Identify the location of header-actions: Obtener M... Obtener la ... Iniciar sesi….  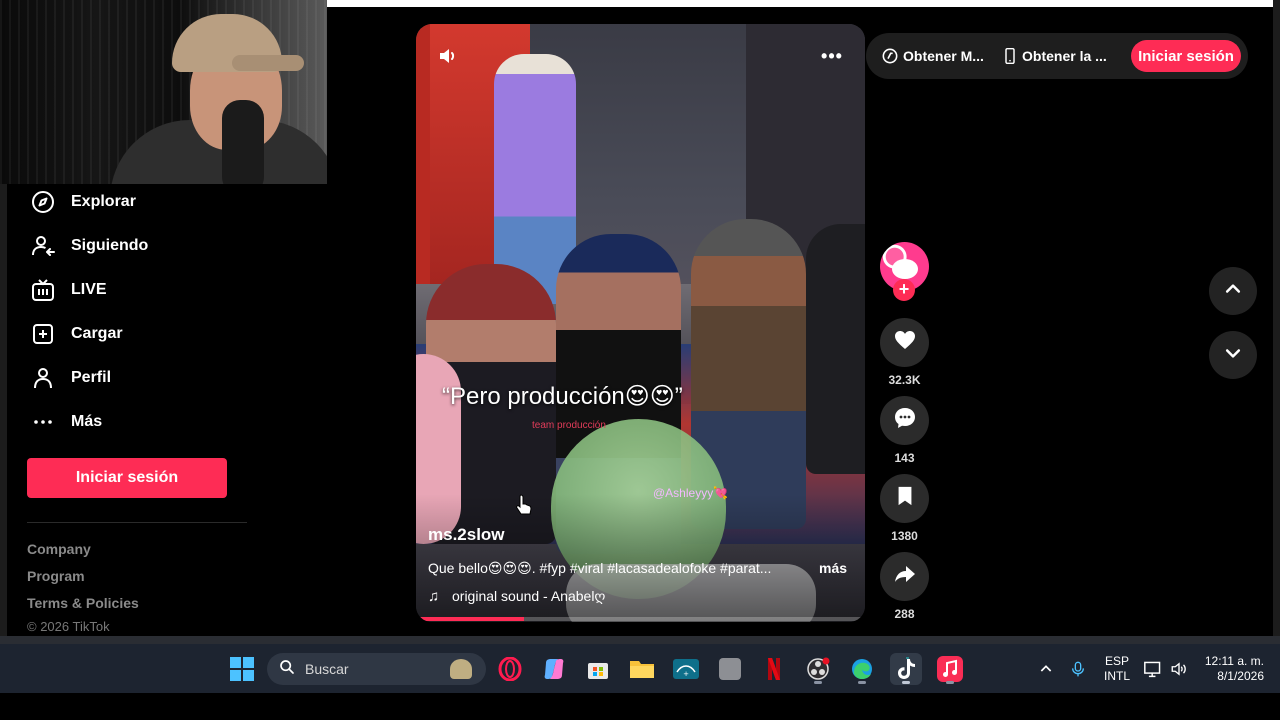
(1057, 56).